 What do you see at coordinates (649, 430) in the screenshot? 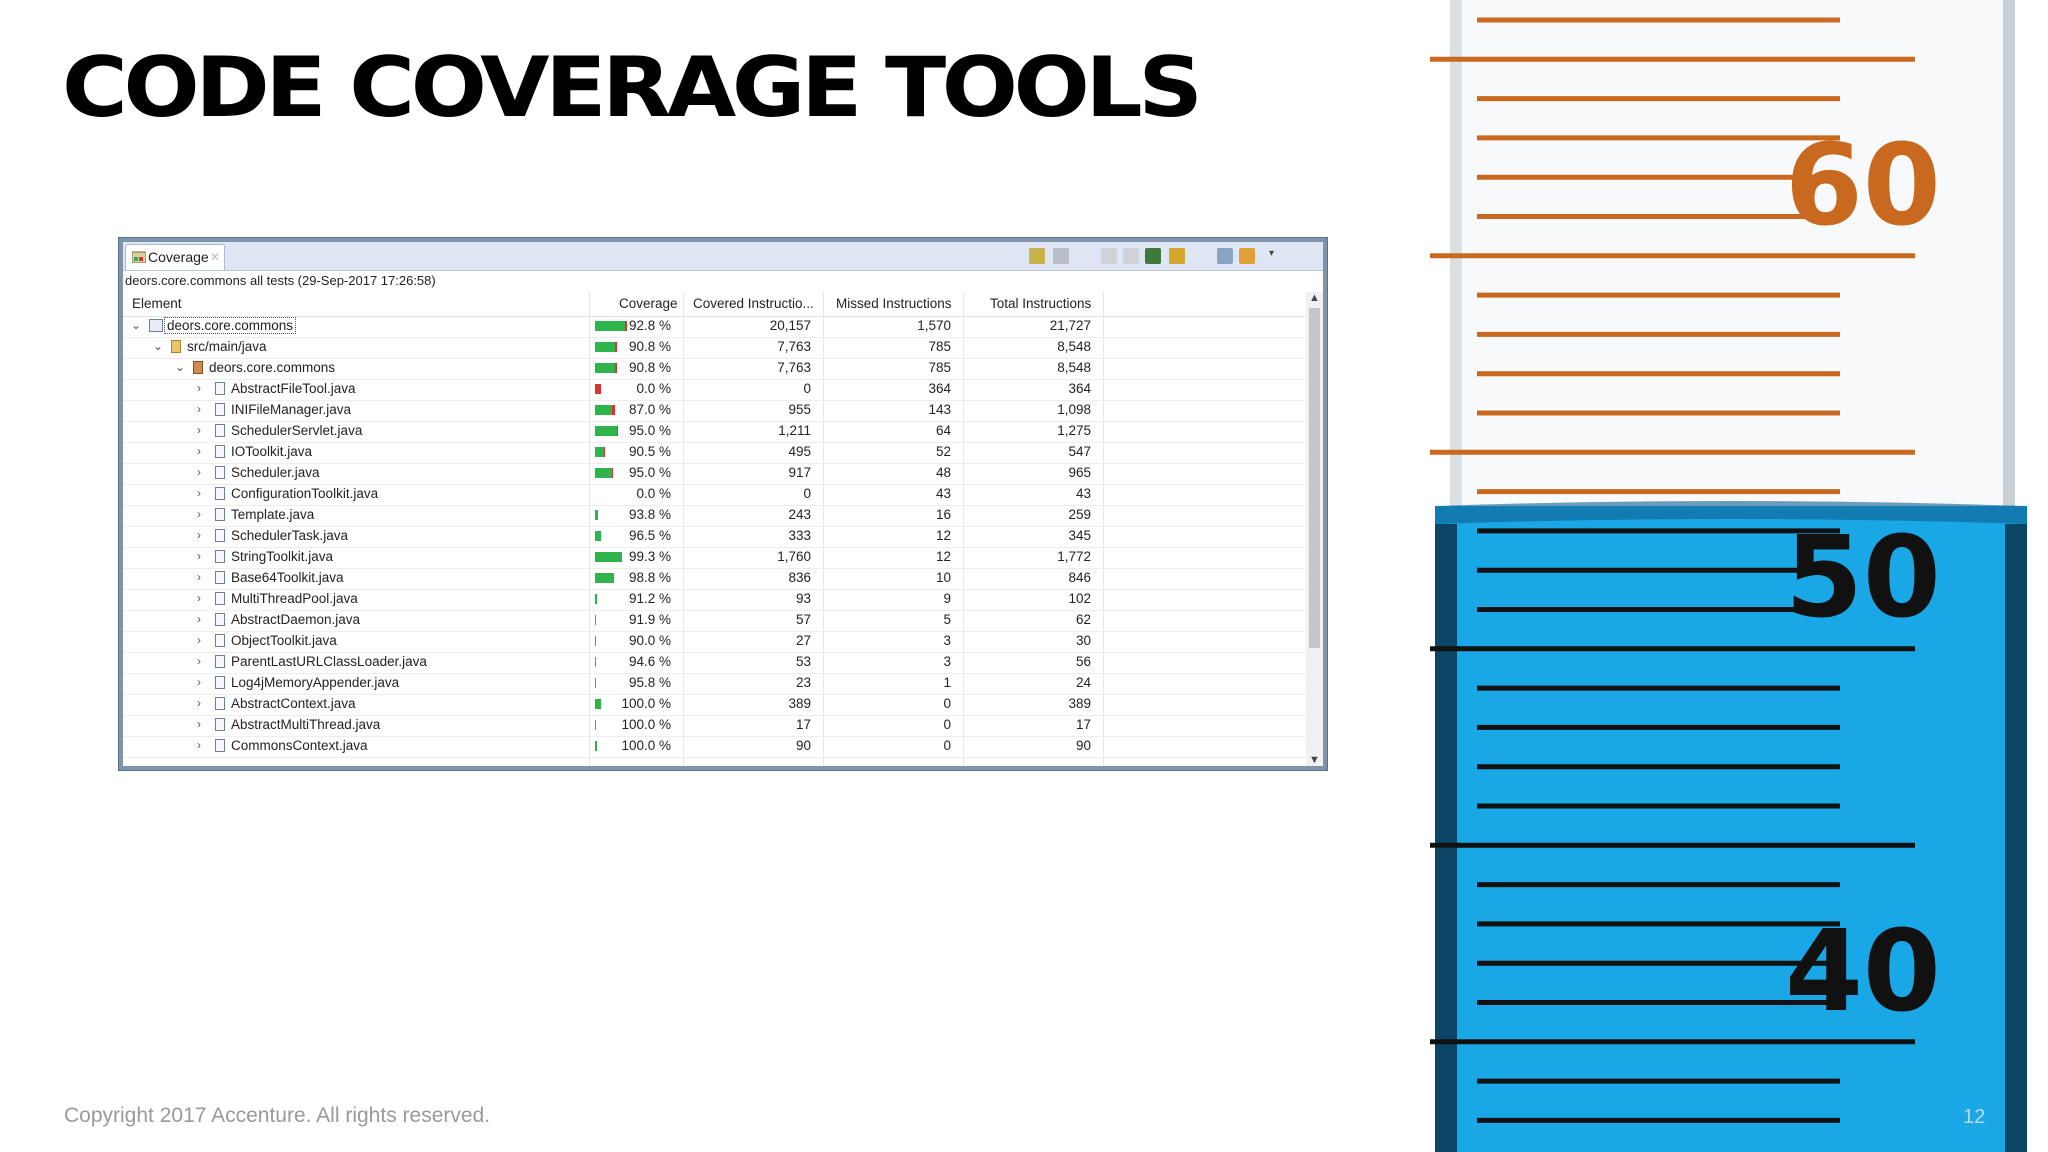
I see `coverage-value: 95.0 %` at bounding box center [649, 430].